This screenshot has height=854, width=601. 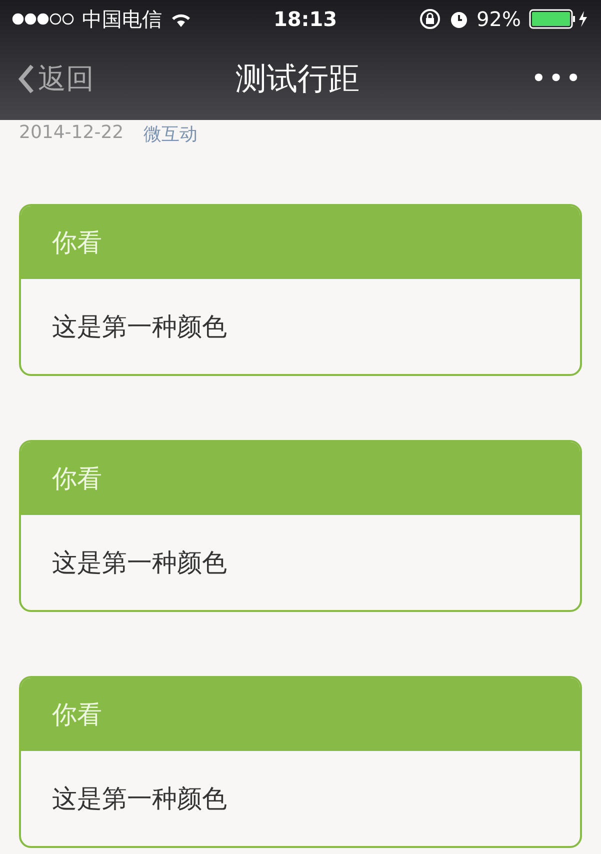 I want to click on page-title: 测试行距, so click(x=297, y=79).